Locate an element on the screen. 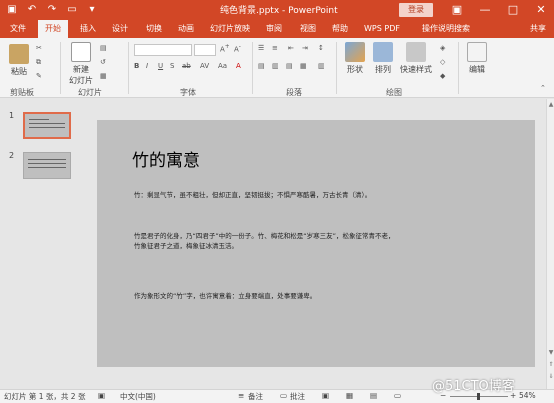  layout-icon: ▤ is located at coordinates (103, 50).